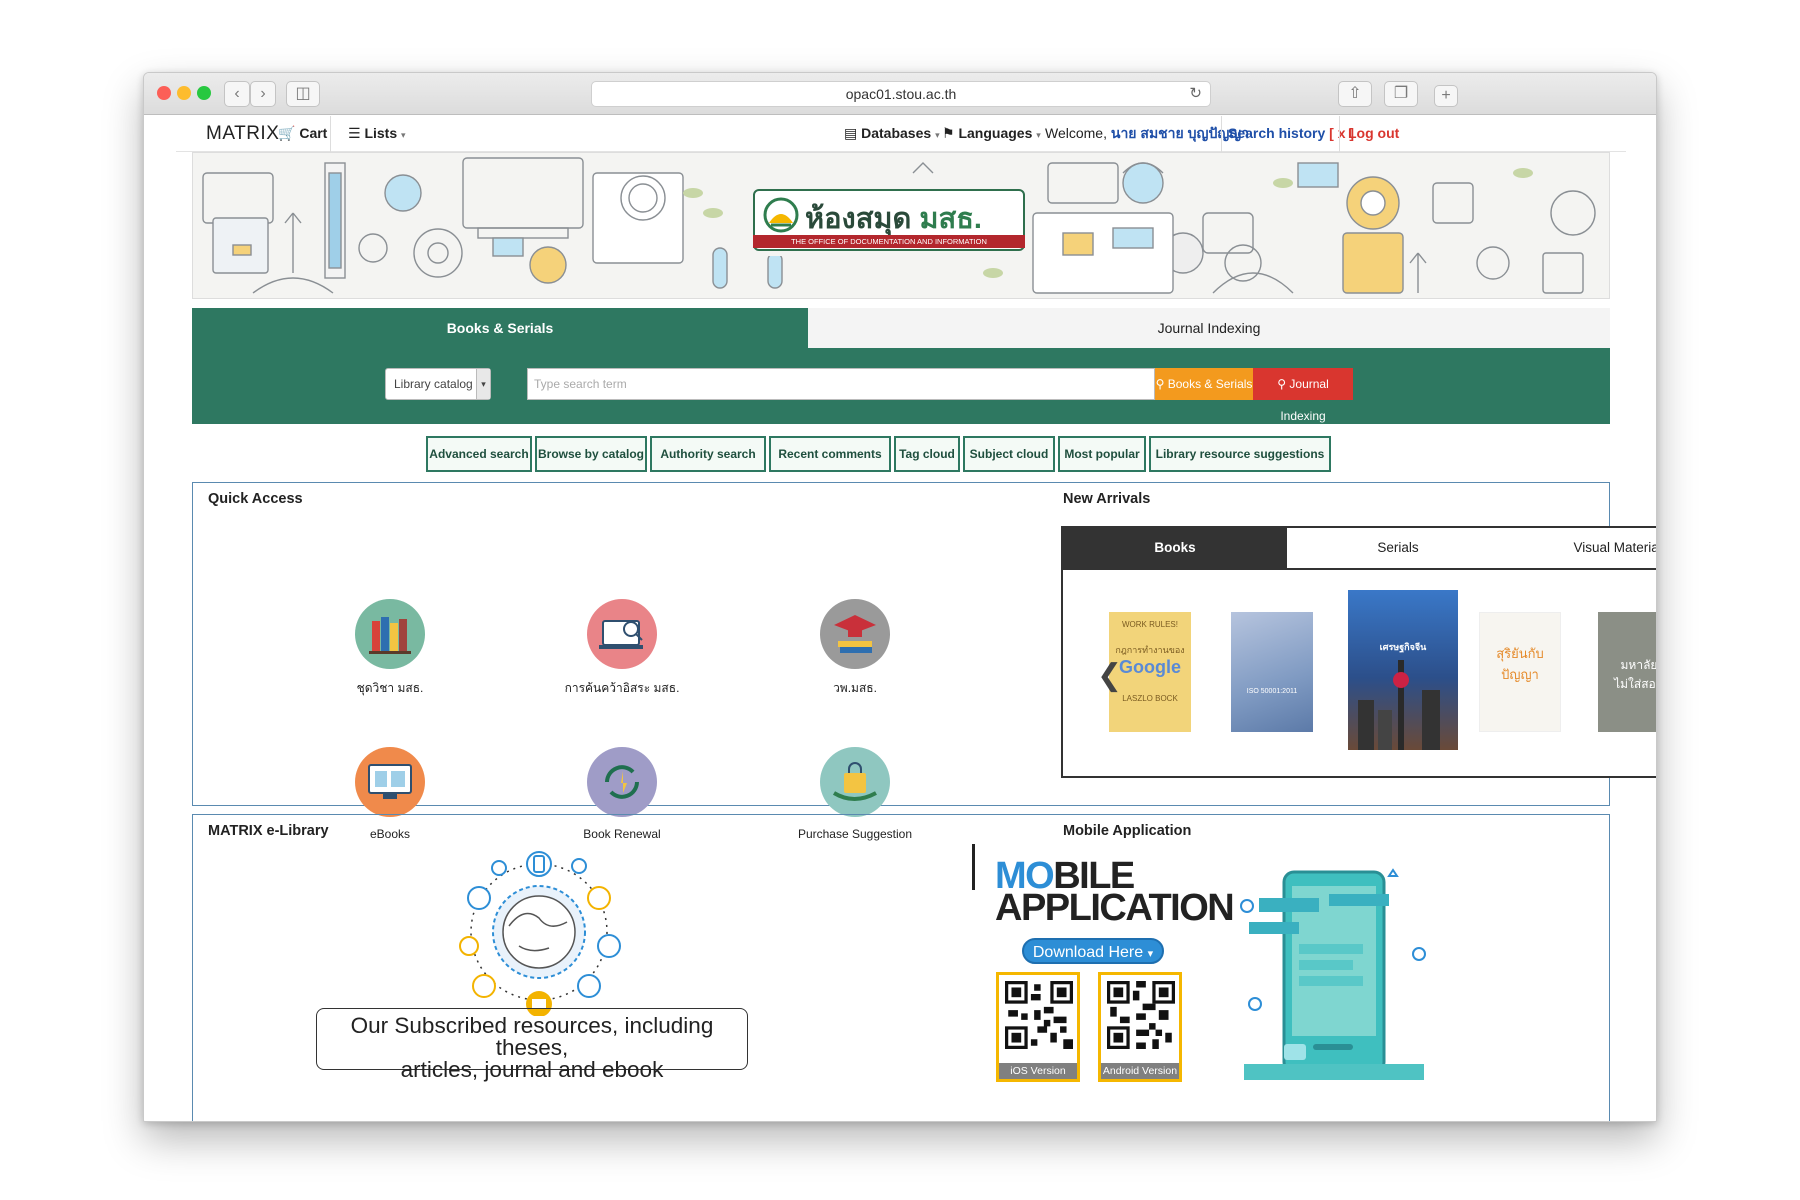  What do you see at coordinates (1373, 134) in the screenshot?
I see `logout-link: Log out` at bounding box center [1373, 134].